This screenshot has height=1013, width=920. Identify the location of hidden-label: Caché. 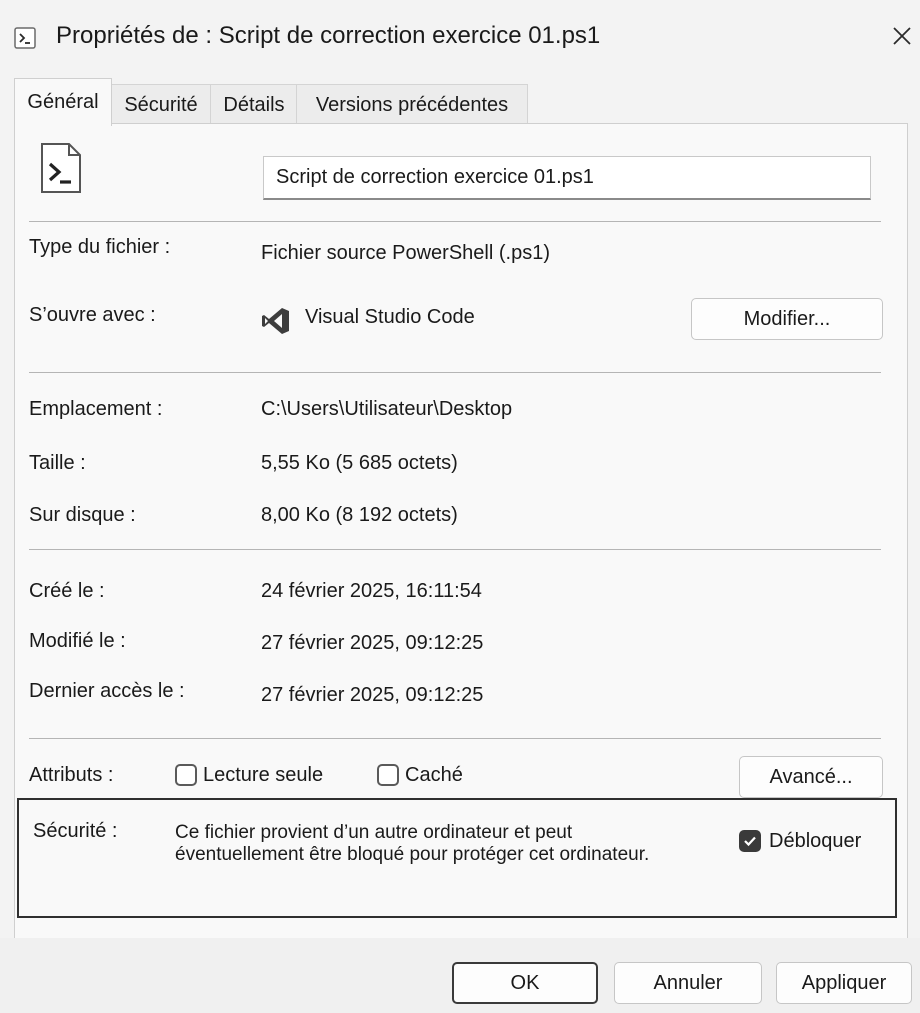
(434, 775).